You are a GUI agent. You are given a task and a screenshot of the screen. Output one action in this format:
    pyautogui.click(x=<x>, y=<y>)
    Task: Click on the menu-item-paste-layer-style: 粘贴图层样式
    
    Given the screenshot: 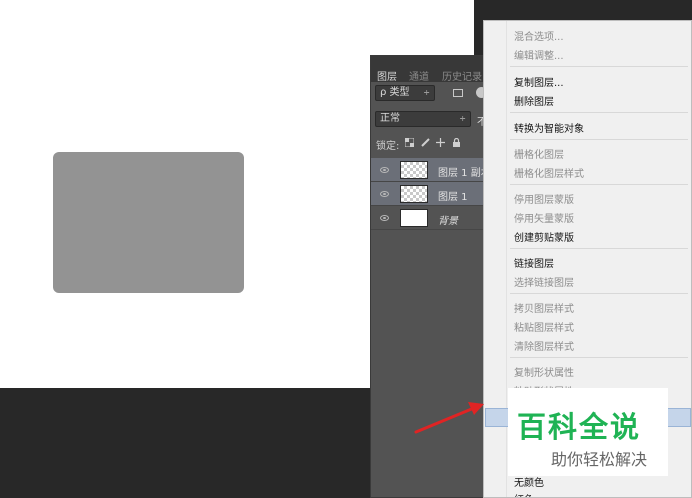 What is the action you would take?
    pyautogui.click(x=544, y=326)
    